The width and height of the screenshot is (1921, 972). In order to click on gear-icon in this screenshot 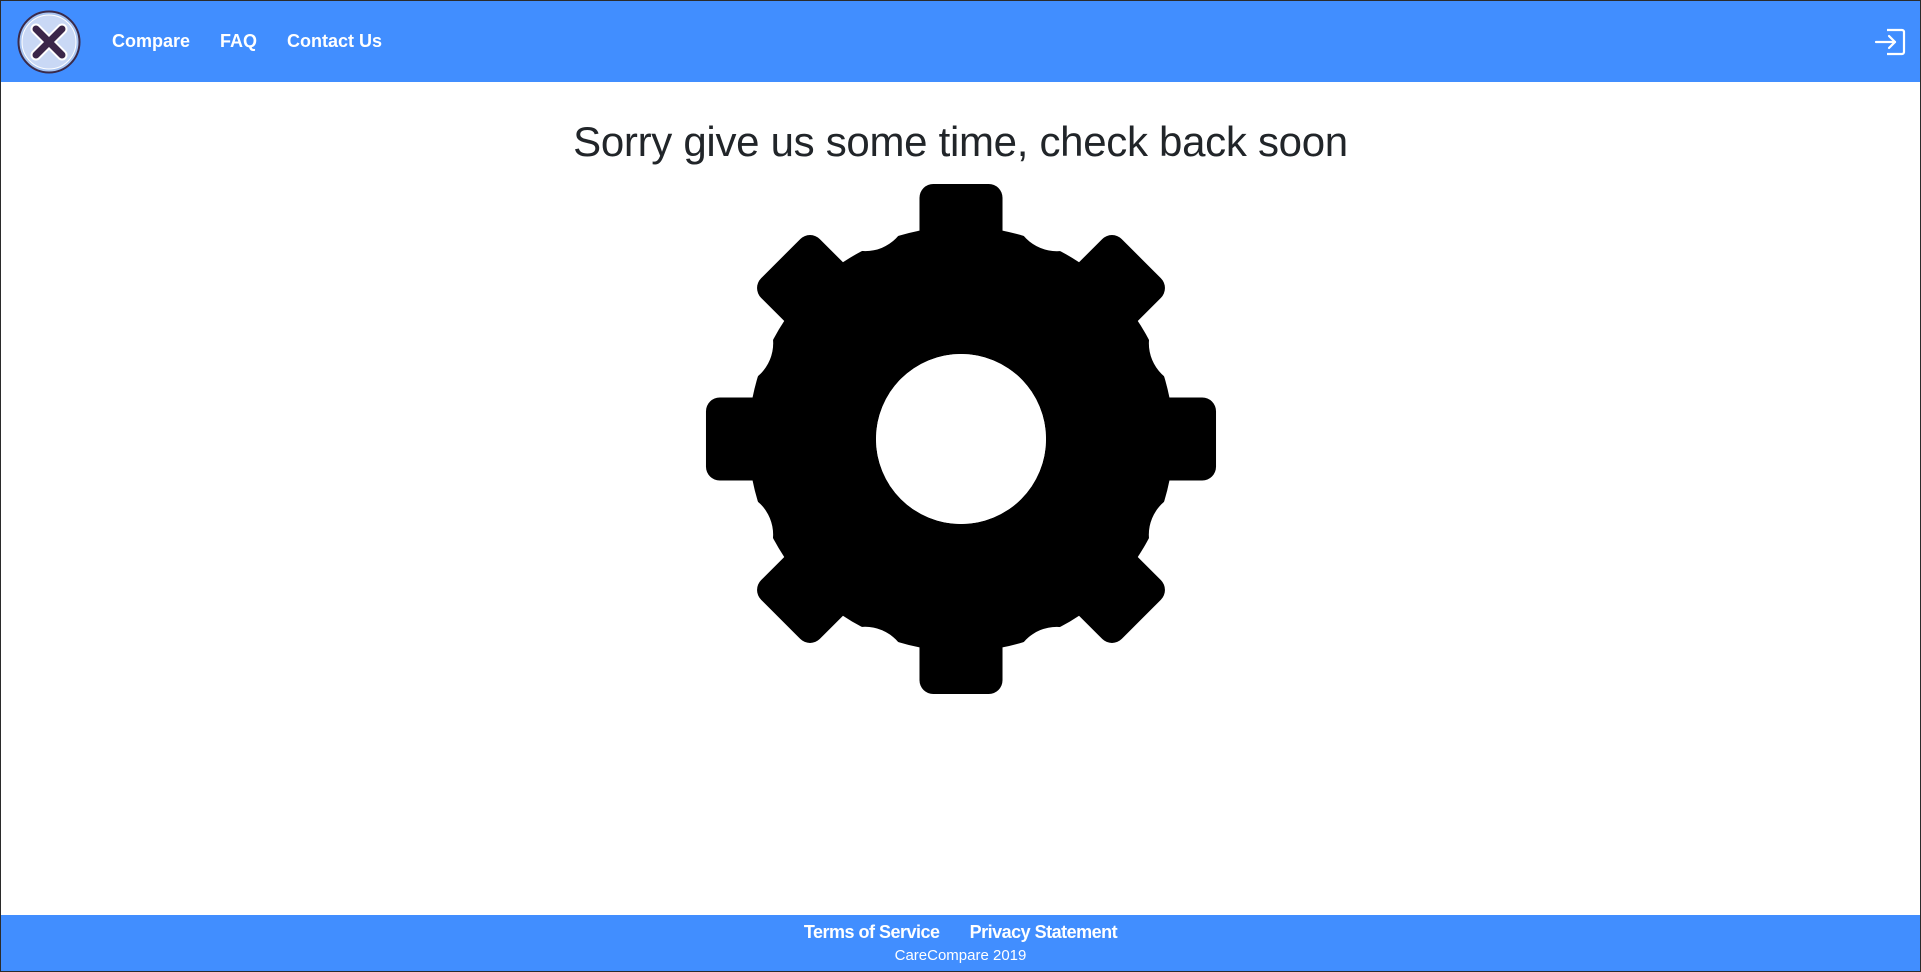, I will do `click(961, 439)`.